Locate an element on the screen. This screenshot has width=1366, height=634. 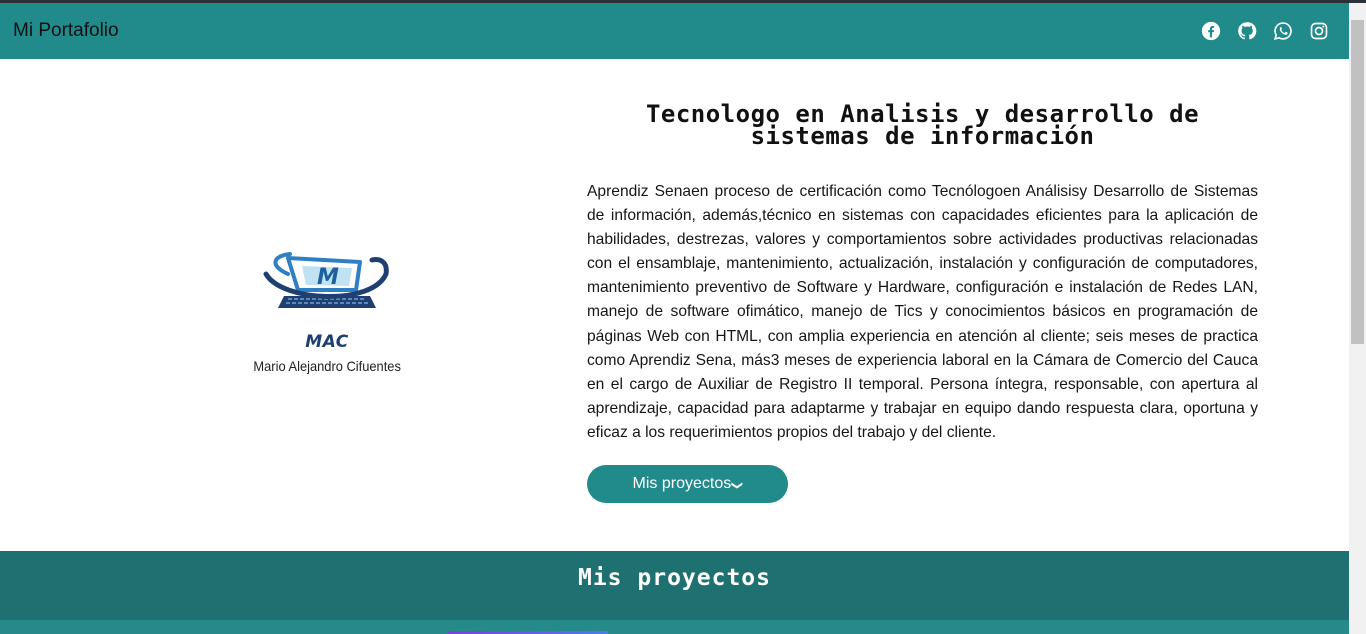
computer-logo-icon: M is located at coordinates (326, 280).